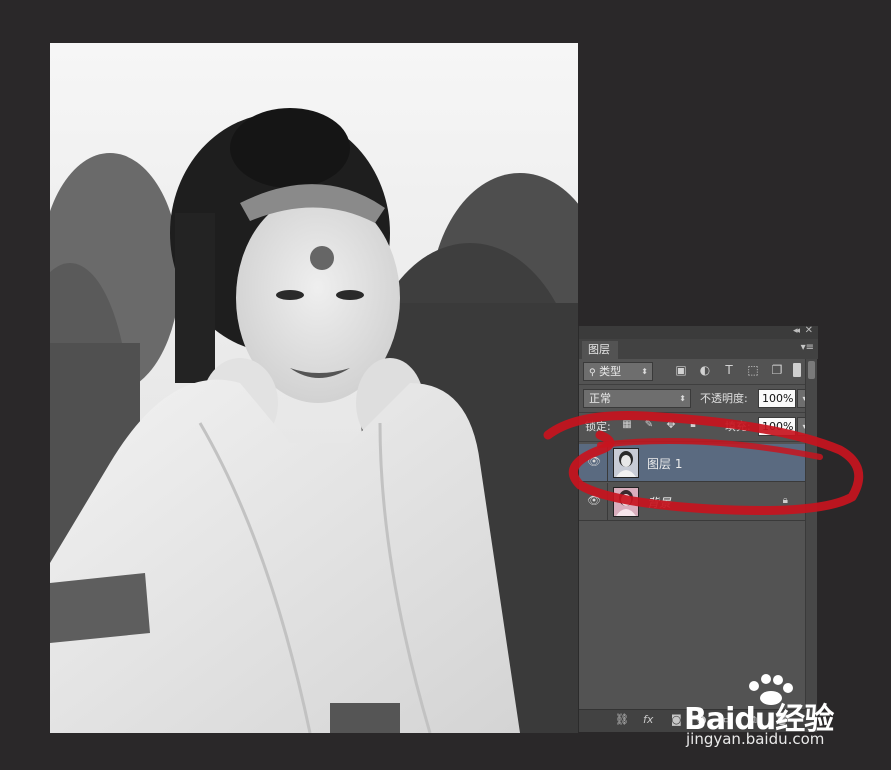  I want to click on layer-row-background: 👁︎ 背景 🔒︎, so click(692, 502).